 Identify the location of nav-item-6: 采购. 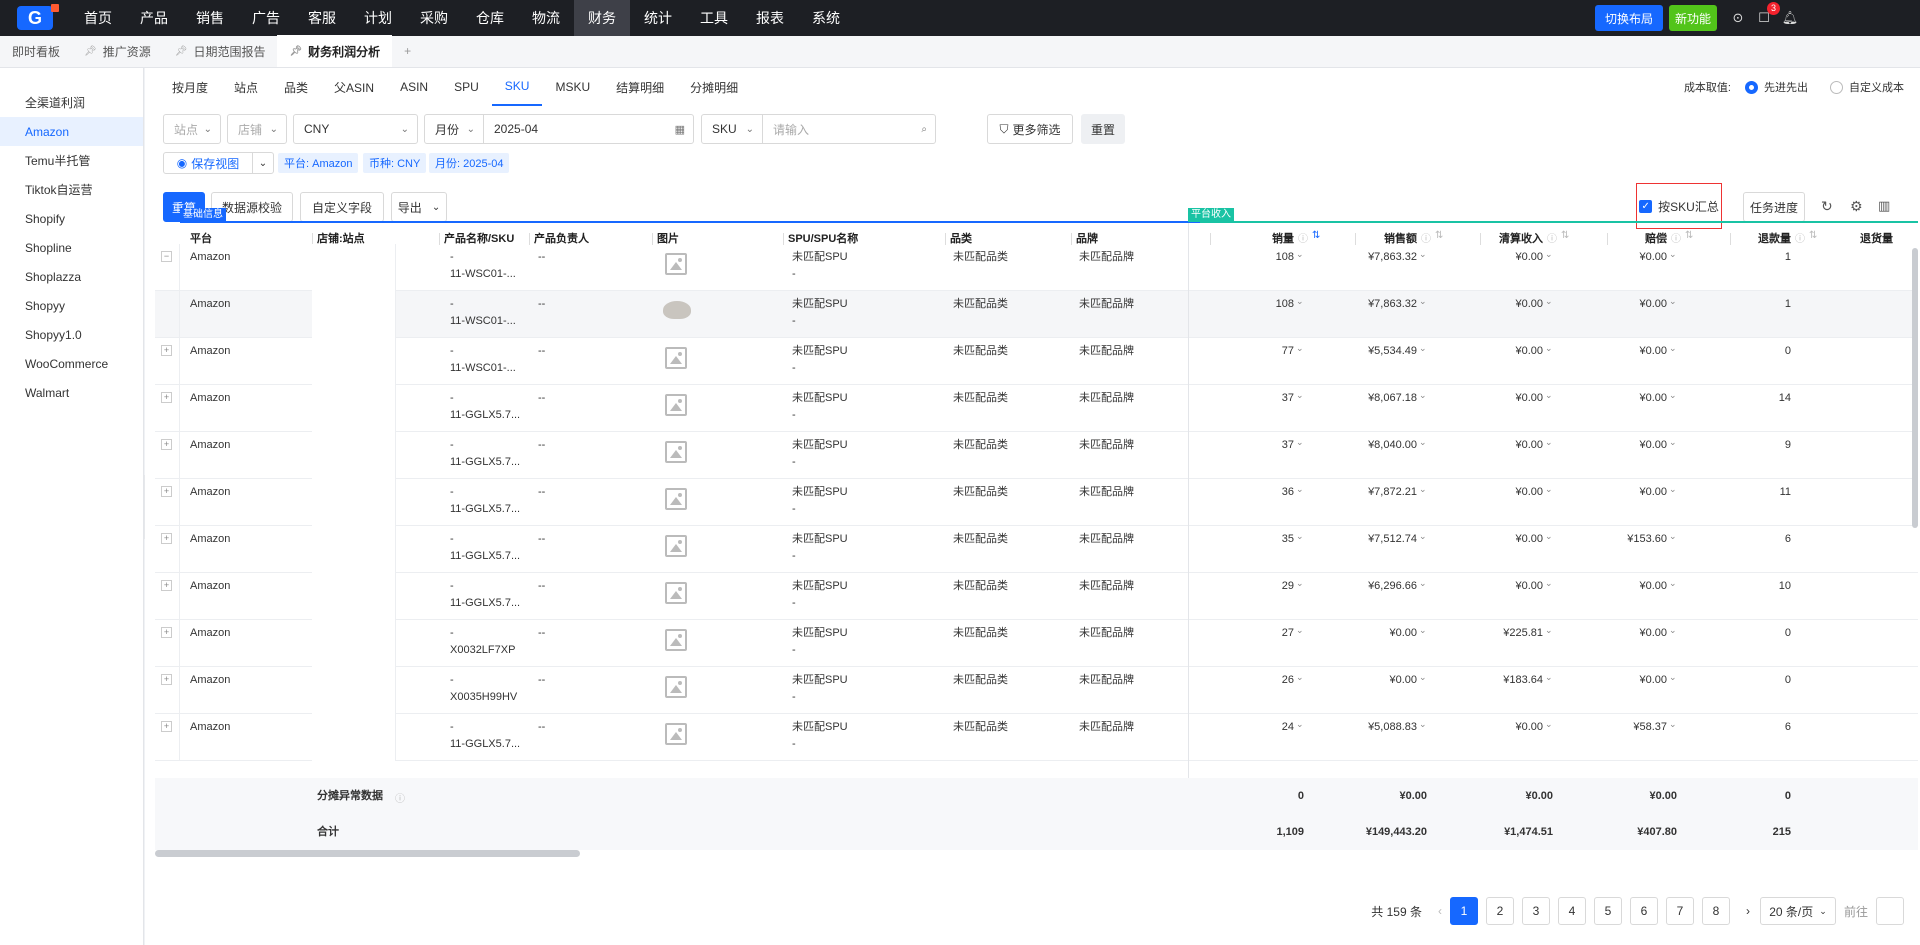
(434, 18).